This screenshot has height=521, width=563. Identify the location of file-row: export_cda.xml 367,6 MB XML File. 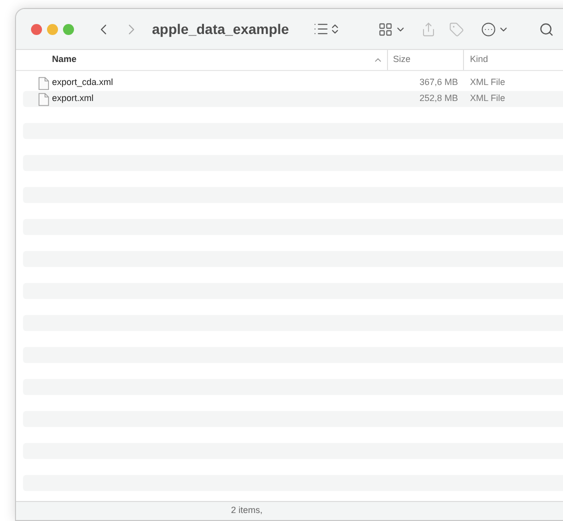
(293, 83).